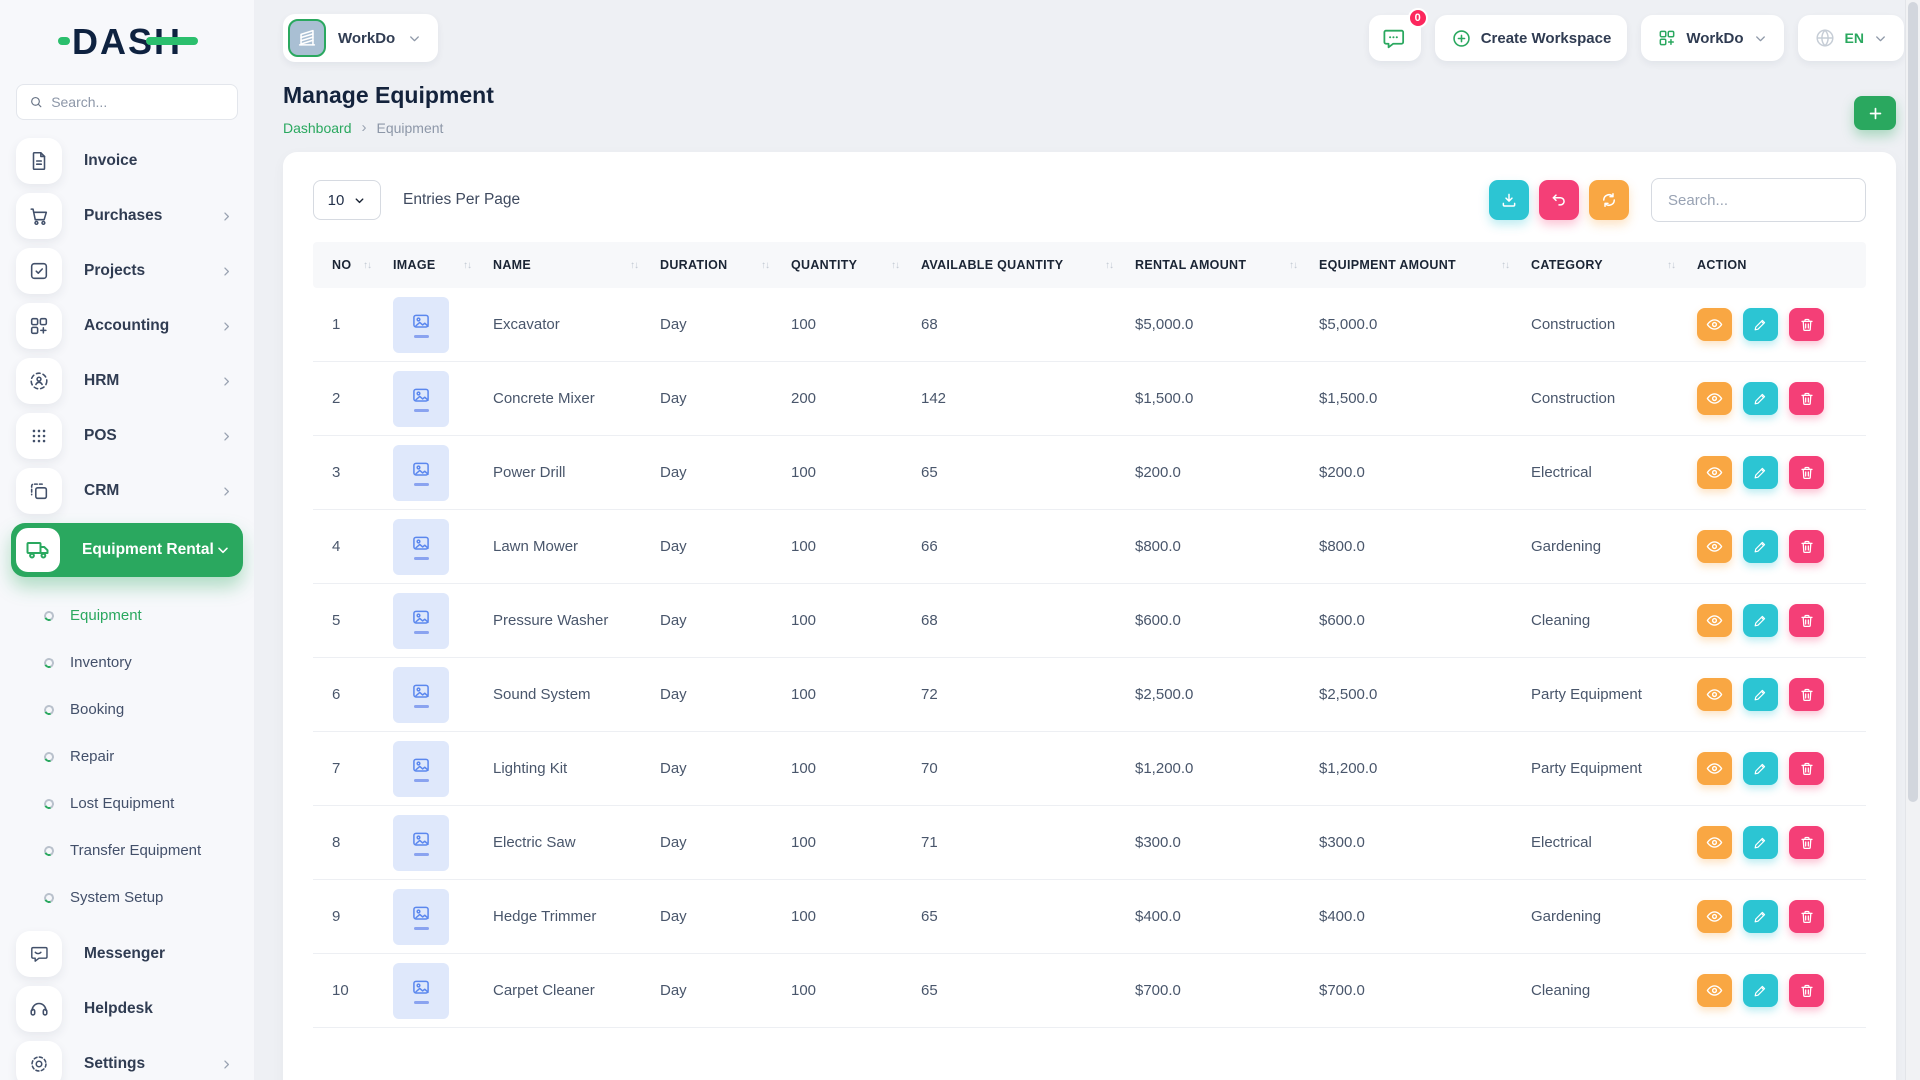 The width and height of the screenshot is (1920, 1080). What do you see at coordinates (1875, 113) in the screenshot?
I see `add-equipment-button` at bounding box center [1875, 113].